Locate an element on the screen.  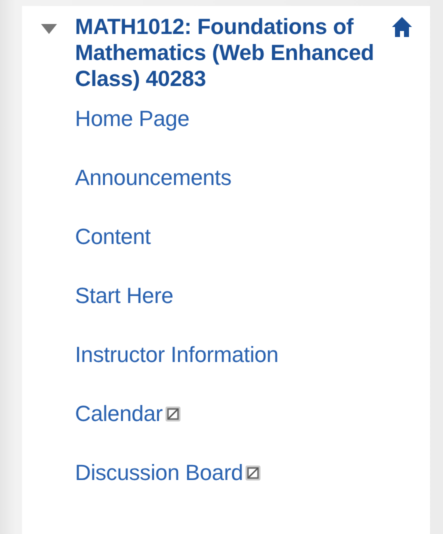
menu-link: Calendar is located at coordinates (119, 414).